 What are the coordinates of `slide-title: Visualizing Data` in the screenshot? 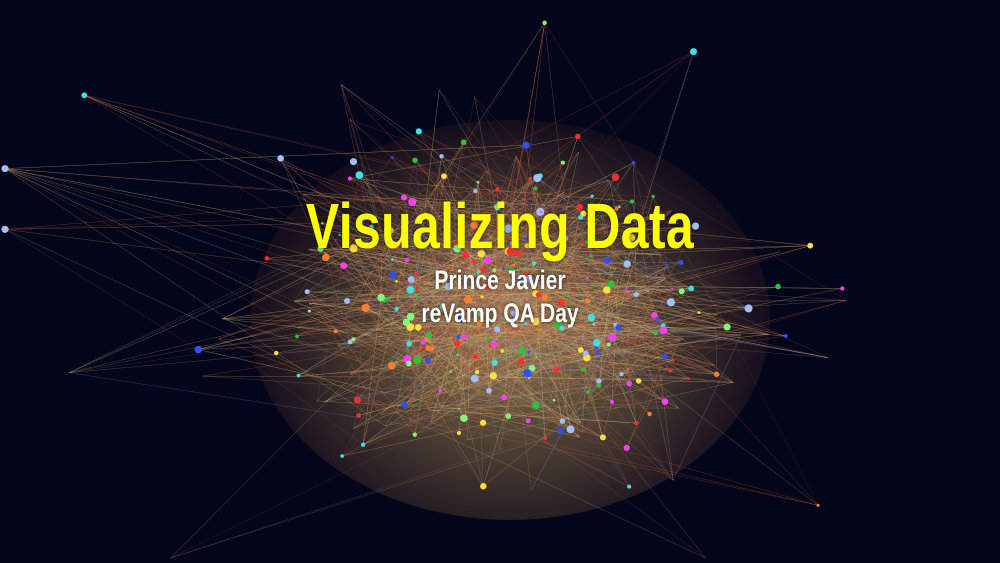 It's located at (500, 226).